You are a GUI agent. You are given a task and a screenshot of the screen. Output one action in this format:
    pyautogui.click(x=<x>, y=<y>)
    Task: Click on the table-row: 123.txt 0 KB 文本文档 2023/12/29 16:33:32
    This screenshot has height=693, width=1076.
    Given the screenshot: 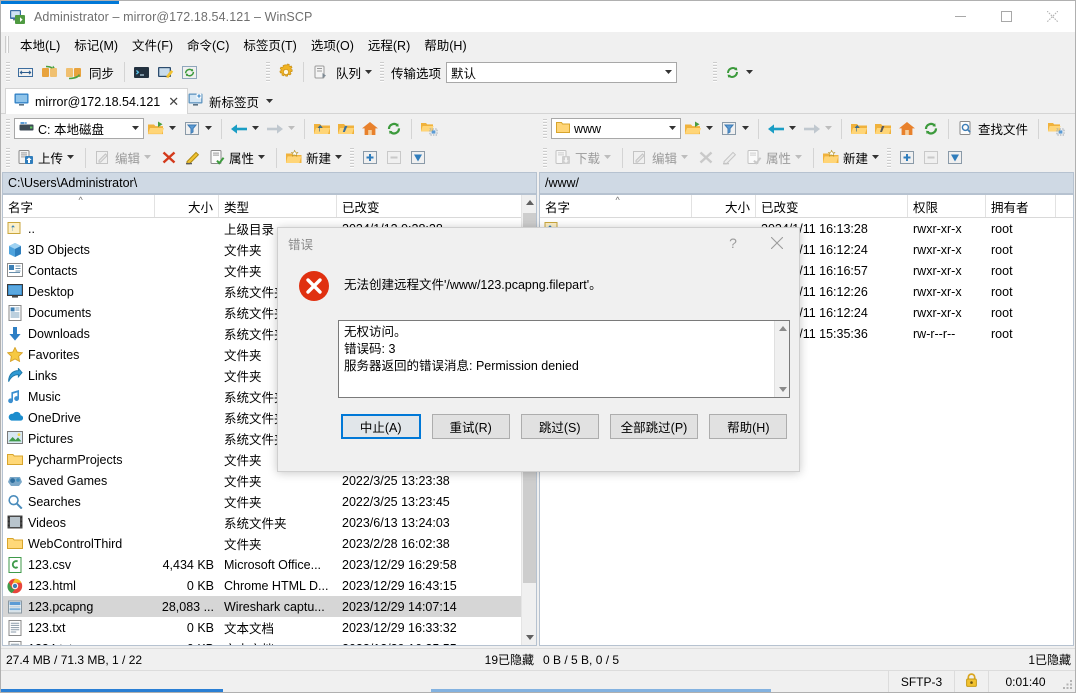 What is the action you would take?
    pyautogui.click(x=269, y=627)
    